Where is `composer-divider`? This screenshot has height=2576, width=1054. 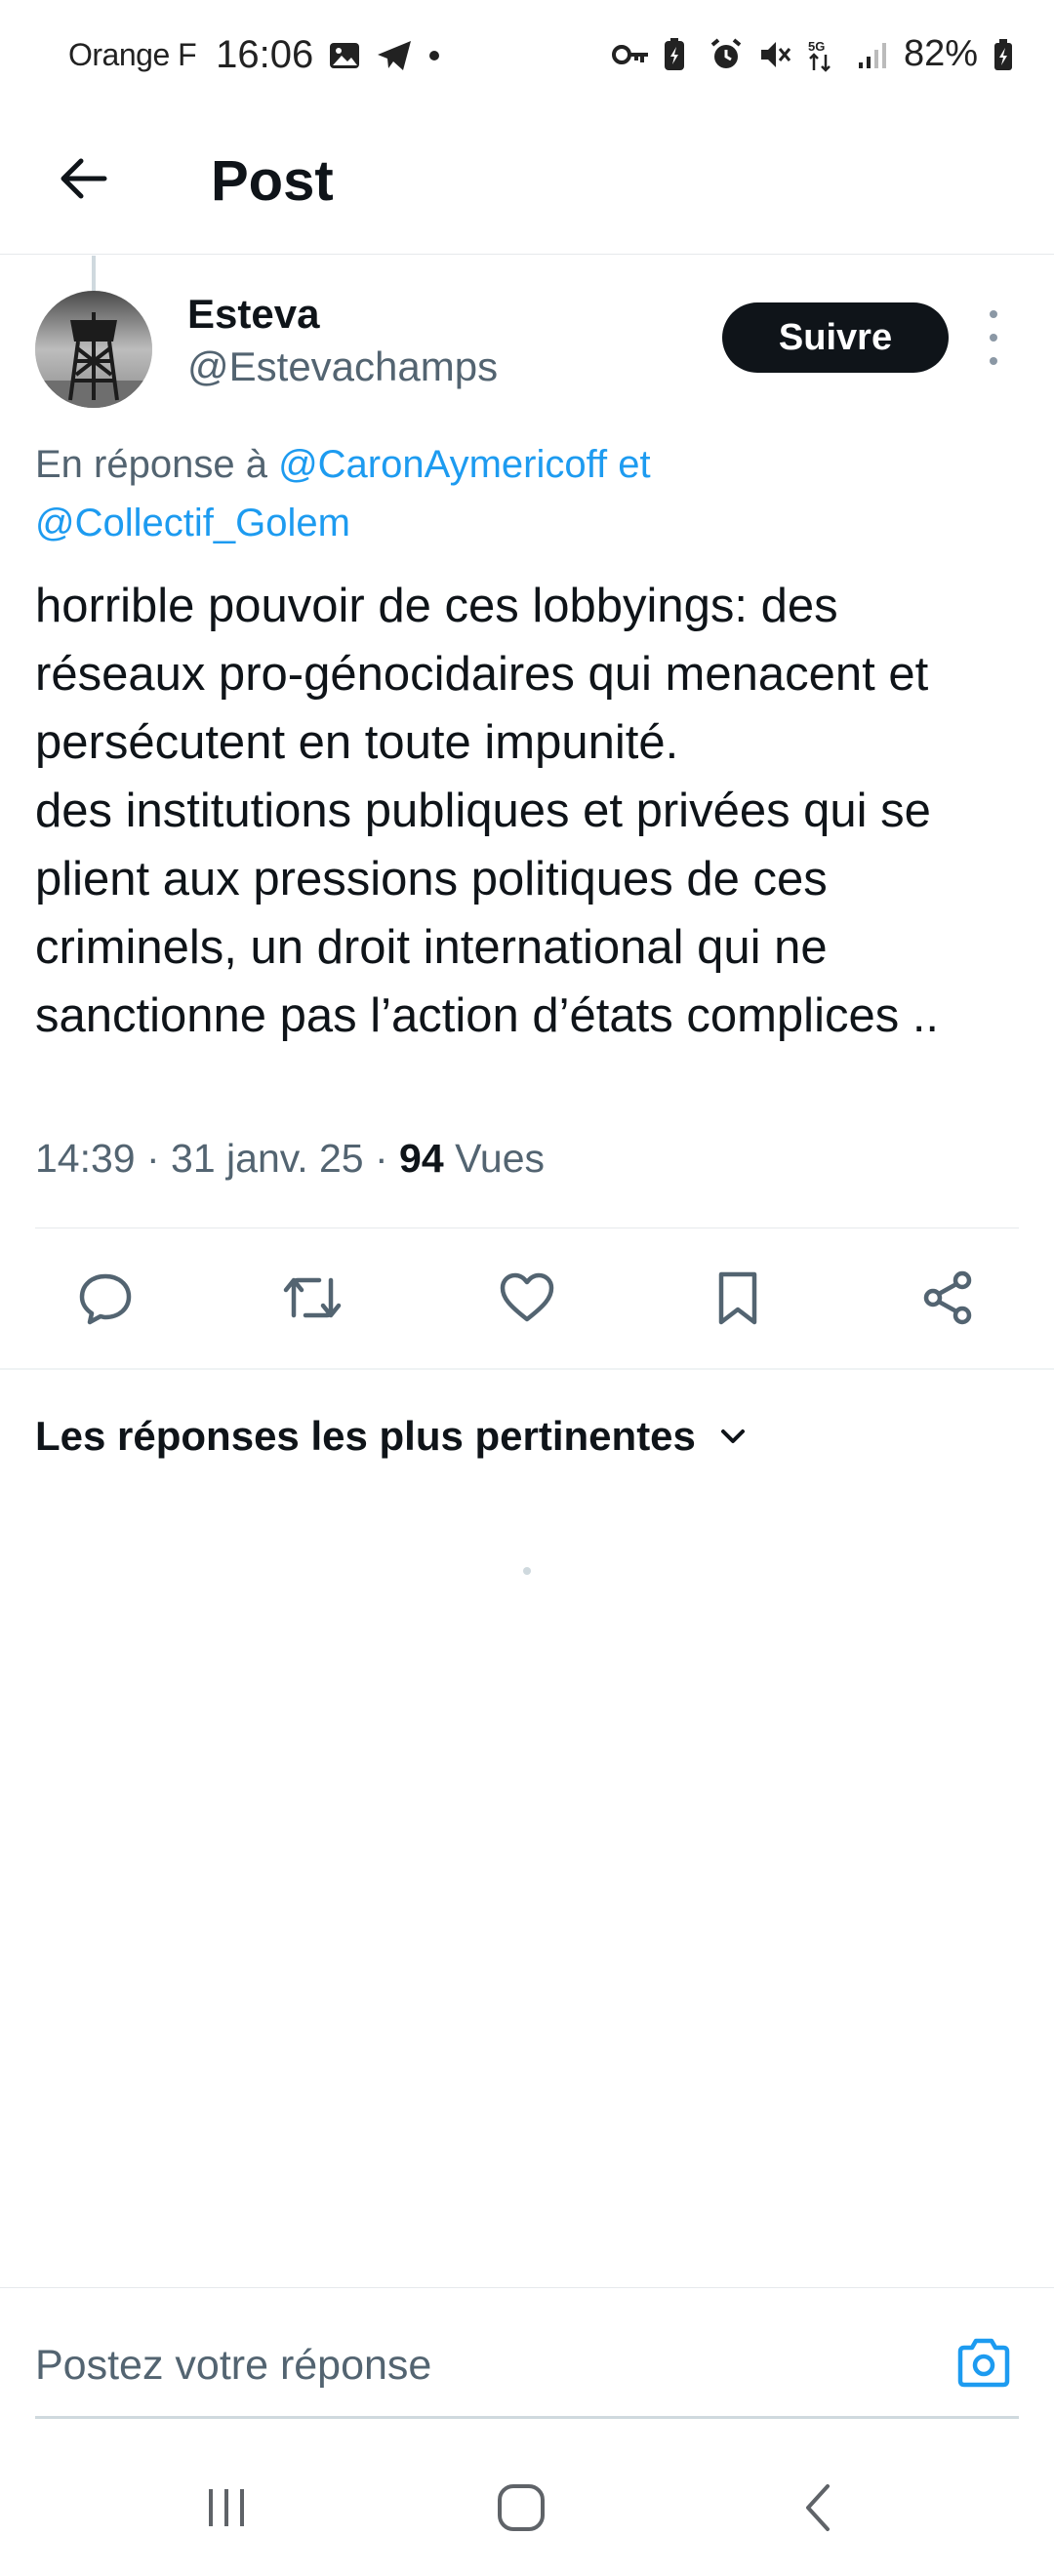
composer-divider is located at coordinates (527, 2287).